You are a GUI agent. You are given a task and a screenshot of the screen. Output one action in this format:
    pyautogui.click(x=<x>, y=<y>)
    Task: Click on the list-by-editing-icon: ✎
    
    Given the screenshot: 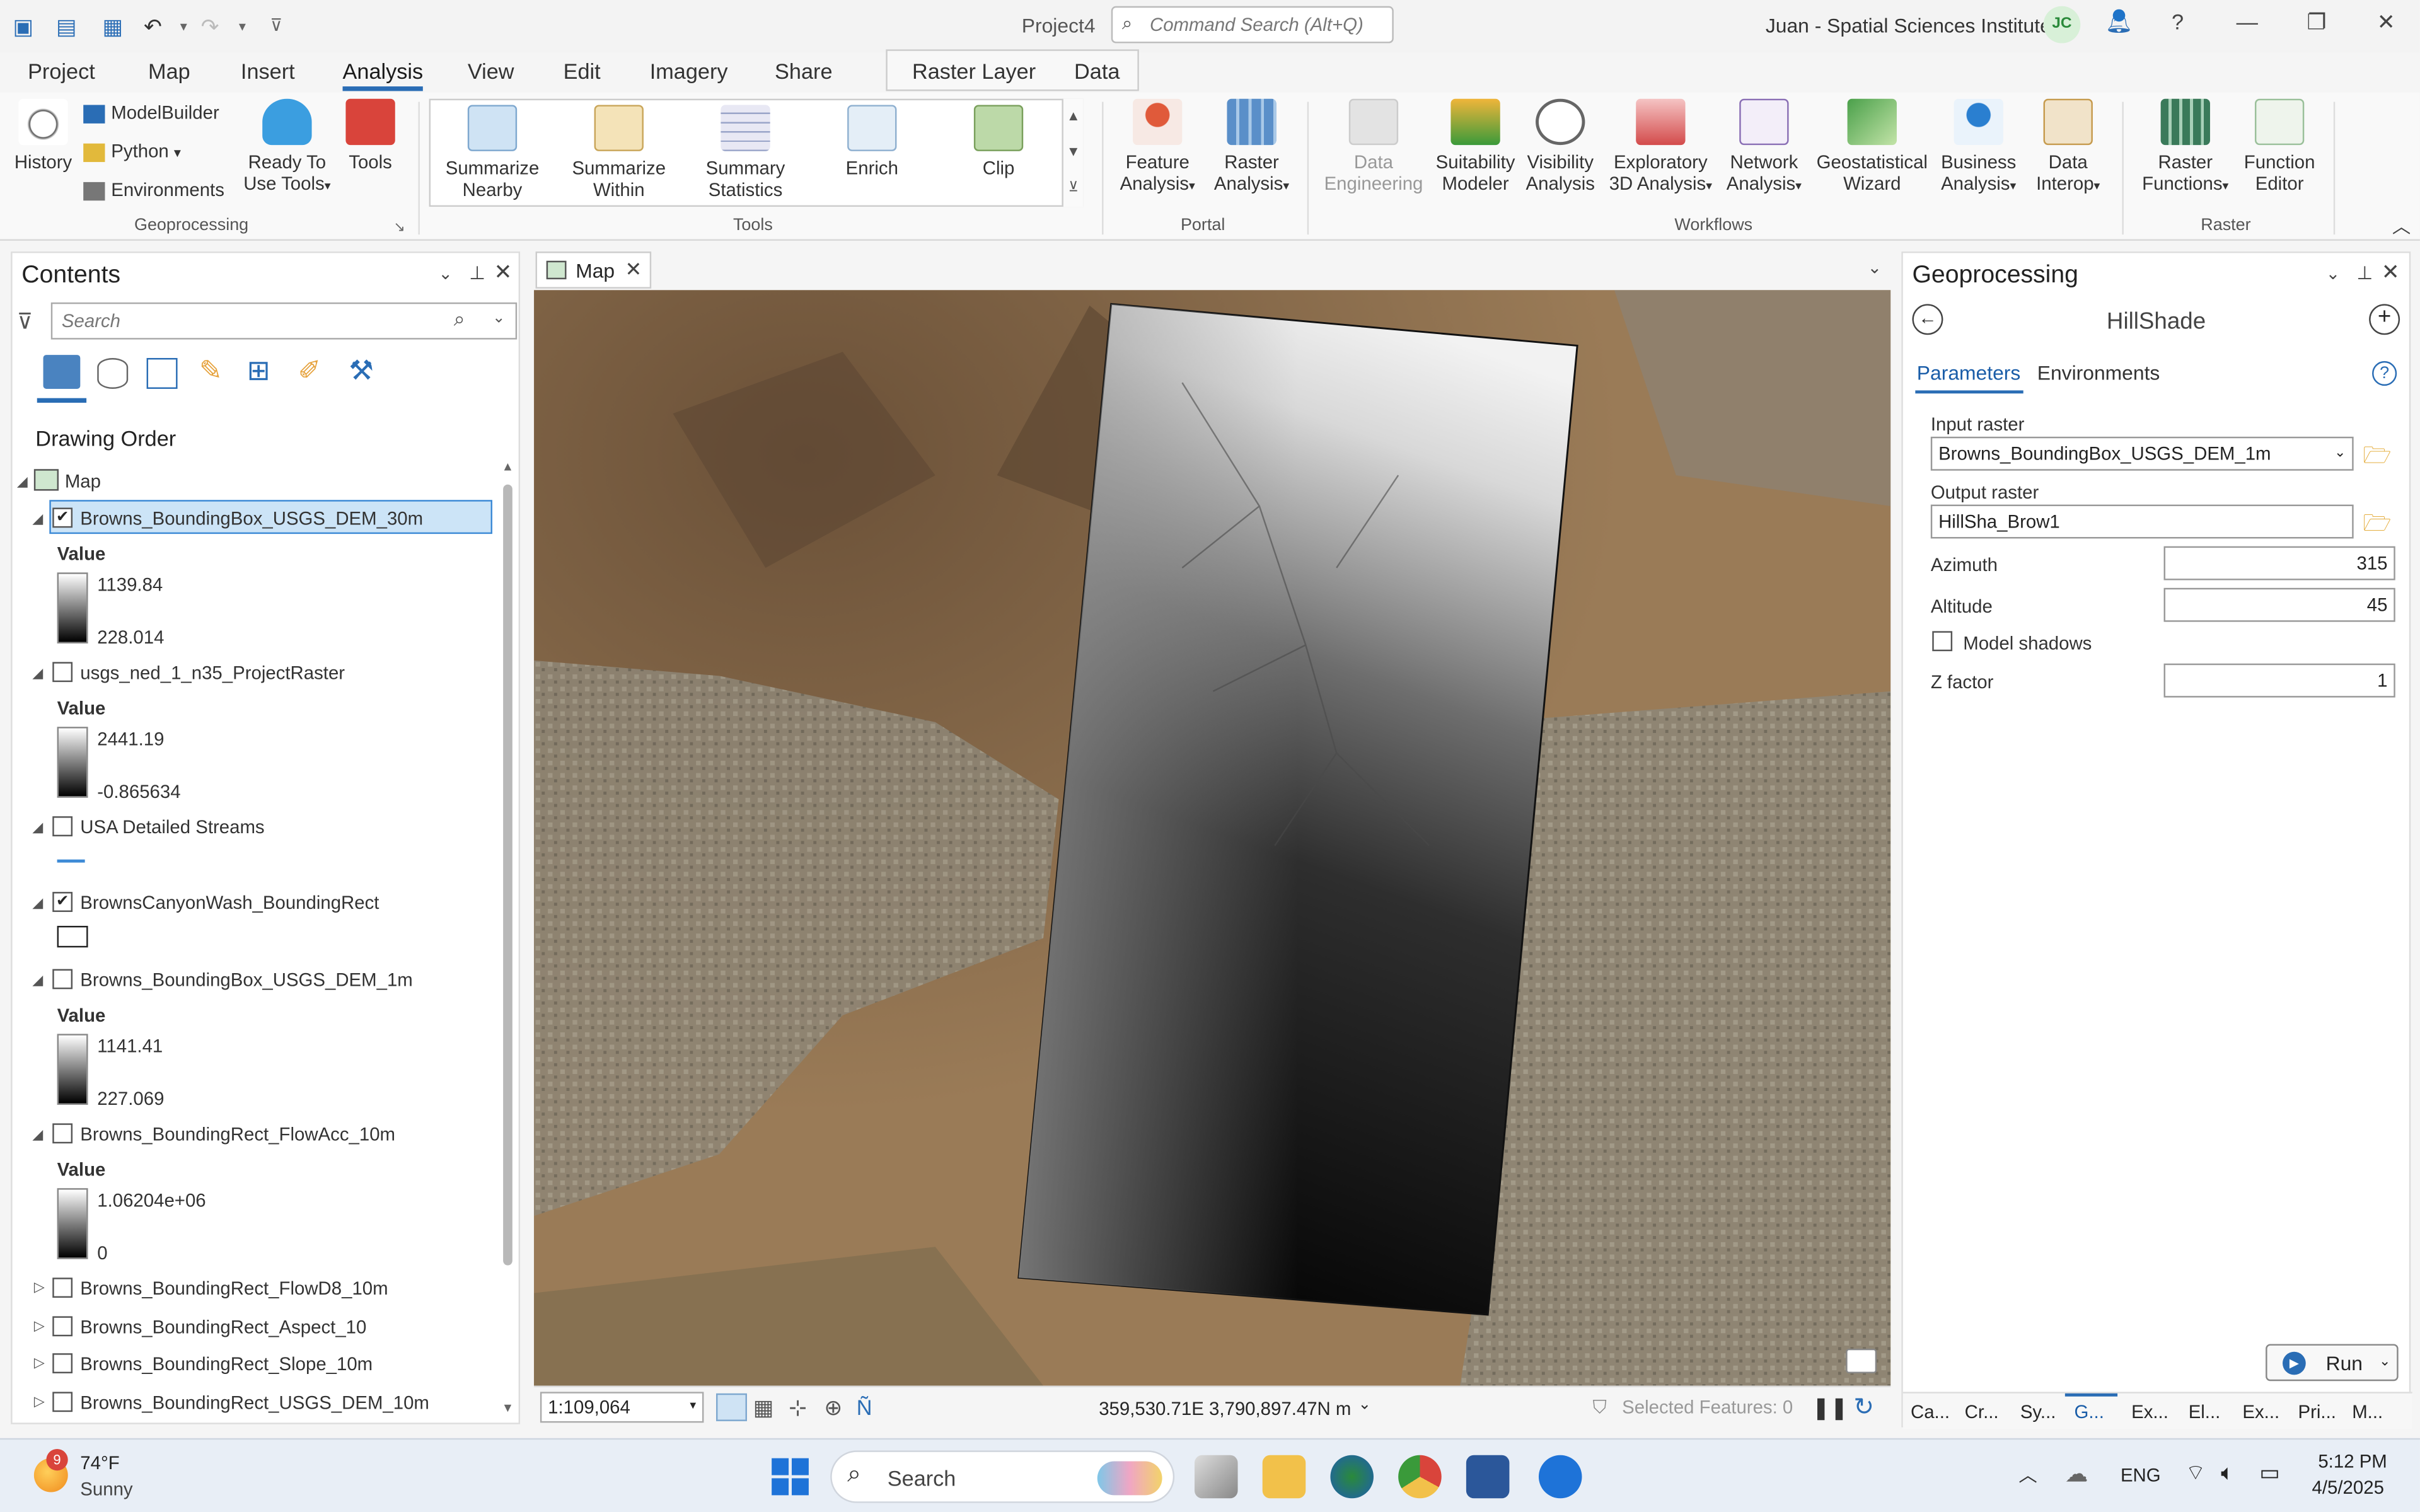 What is the action you would take?
    pyautogui.click(x=211, y=371)
    